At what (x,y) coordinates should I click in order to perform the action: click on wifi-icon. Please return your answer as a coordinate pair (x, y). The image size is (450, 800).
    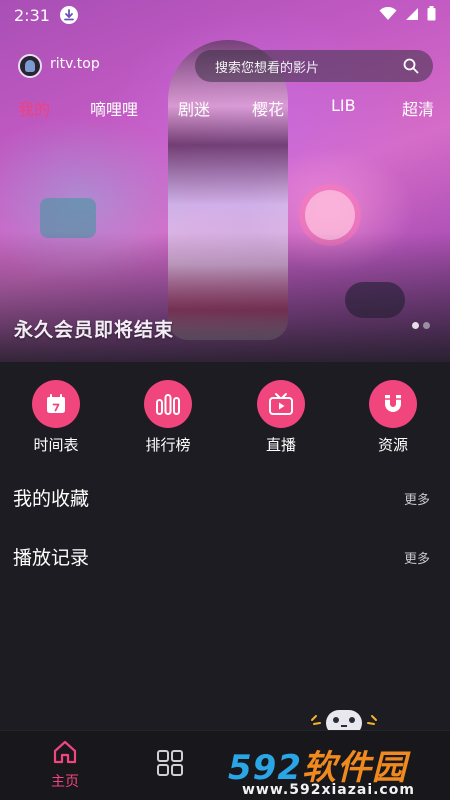
    Looking at the image, I should click on (388, 15).